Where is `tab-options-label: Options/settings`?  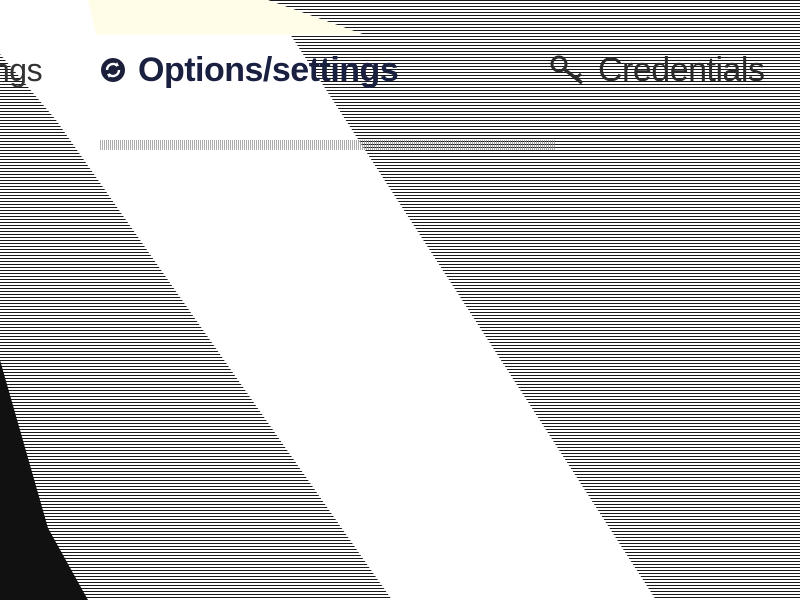
tab-options-label: Options/settings is located at coordinates (268, 69).